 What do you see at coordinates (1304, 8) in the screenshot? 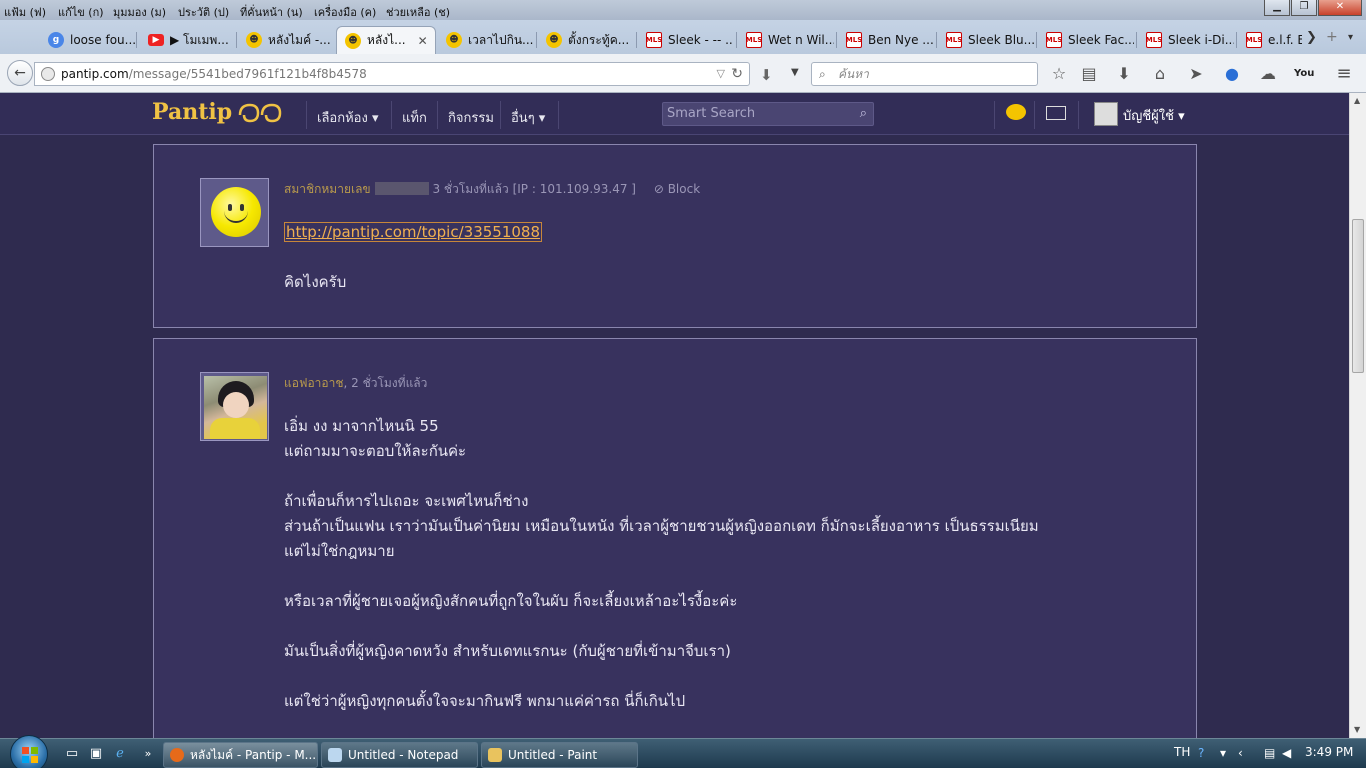
I see `maximize-button: ❐` at bounding box center [1304, 8].